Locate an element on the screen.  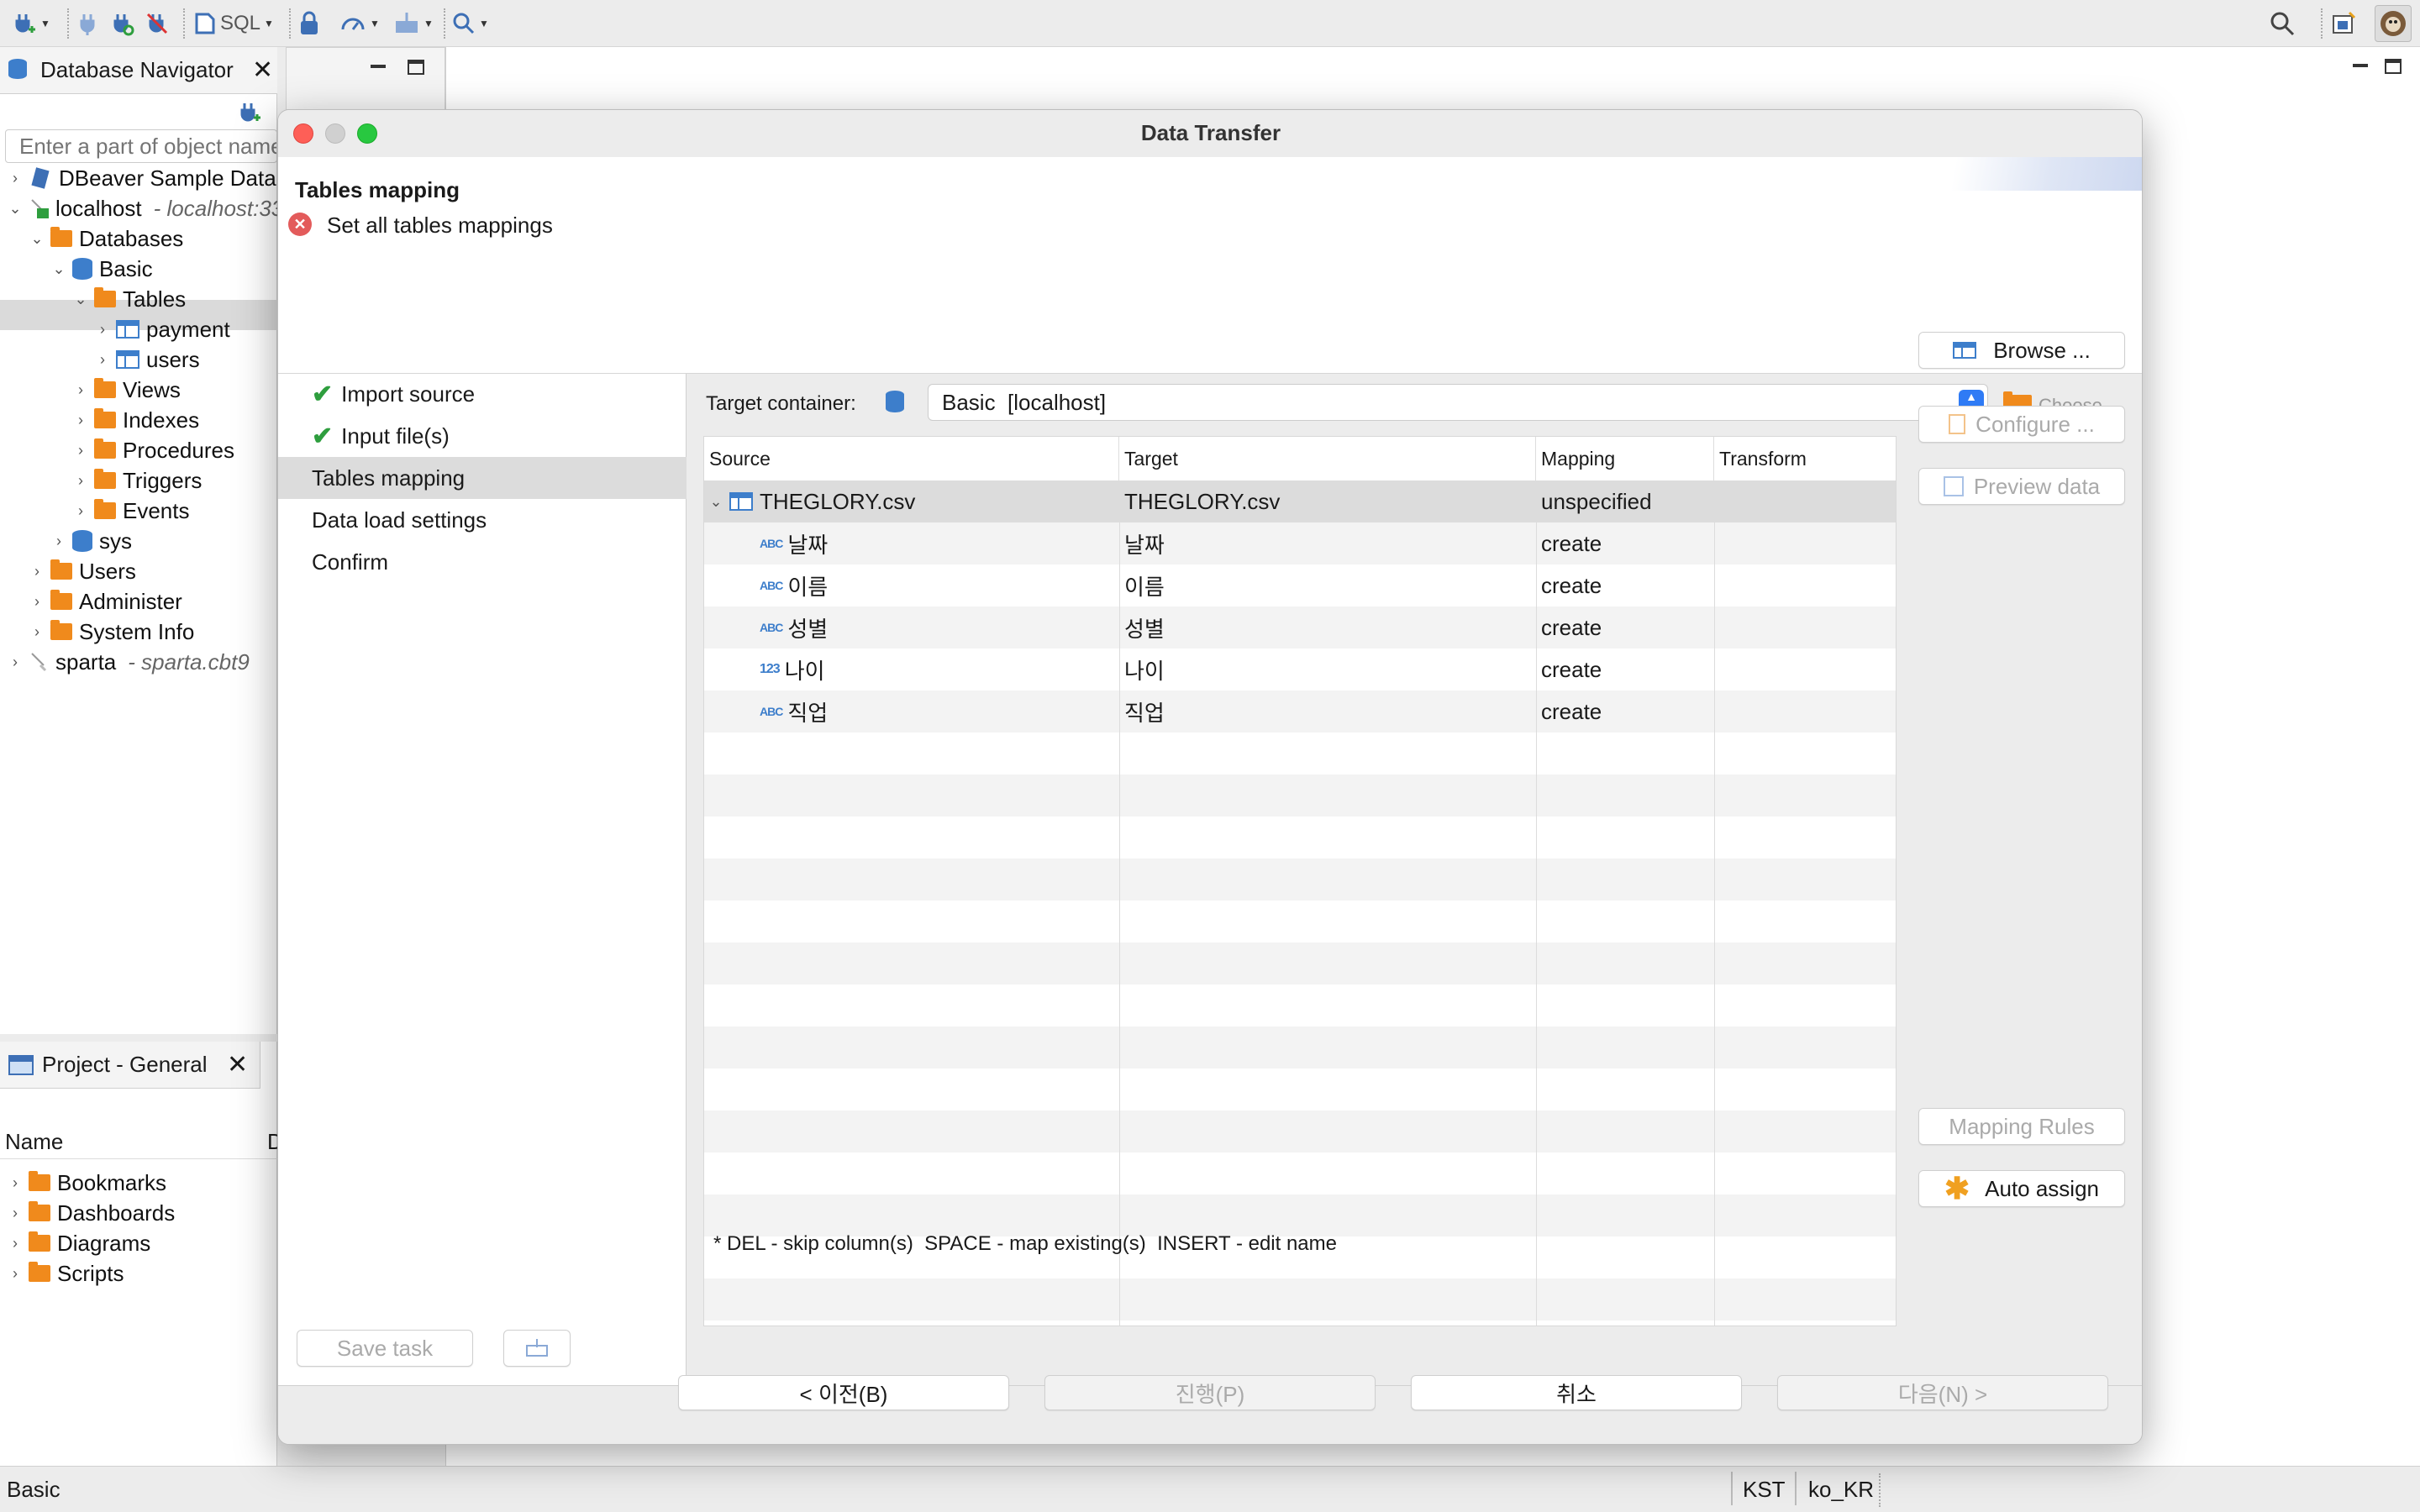
save-task-button: Save task is located at coordinates (385, 1348).